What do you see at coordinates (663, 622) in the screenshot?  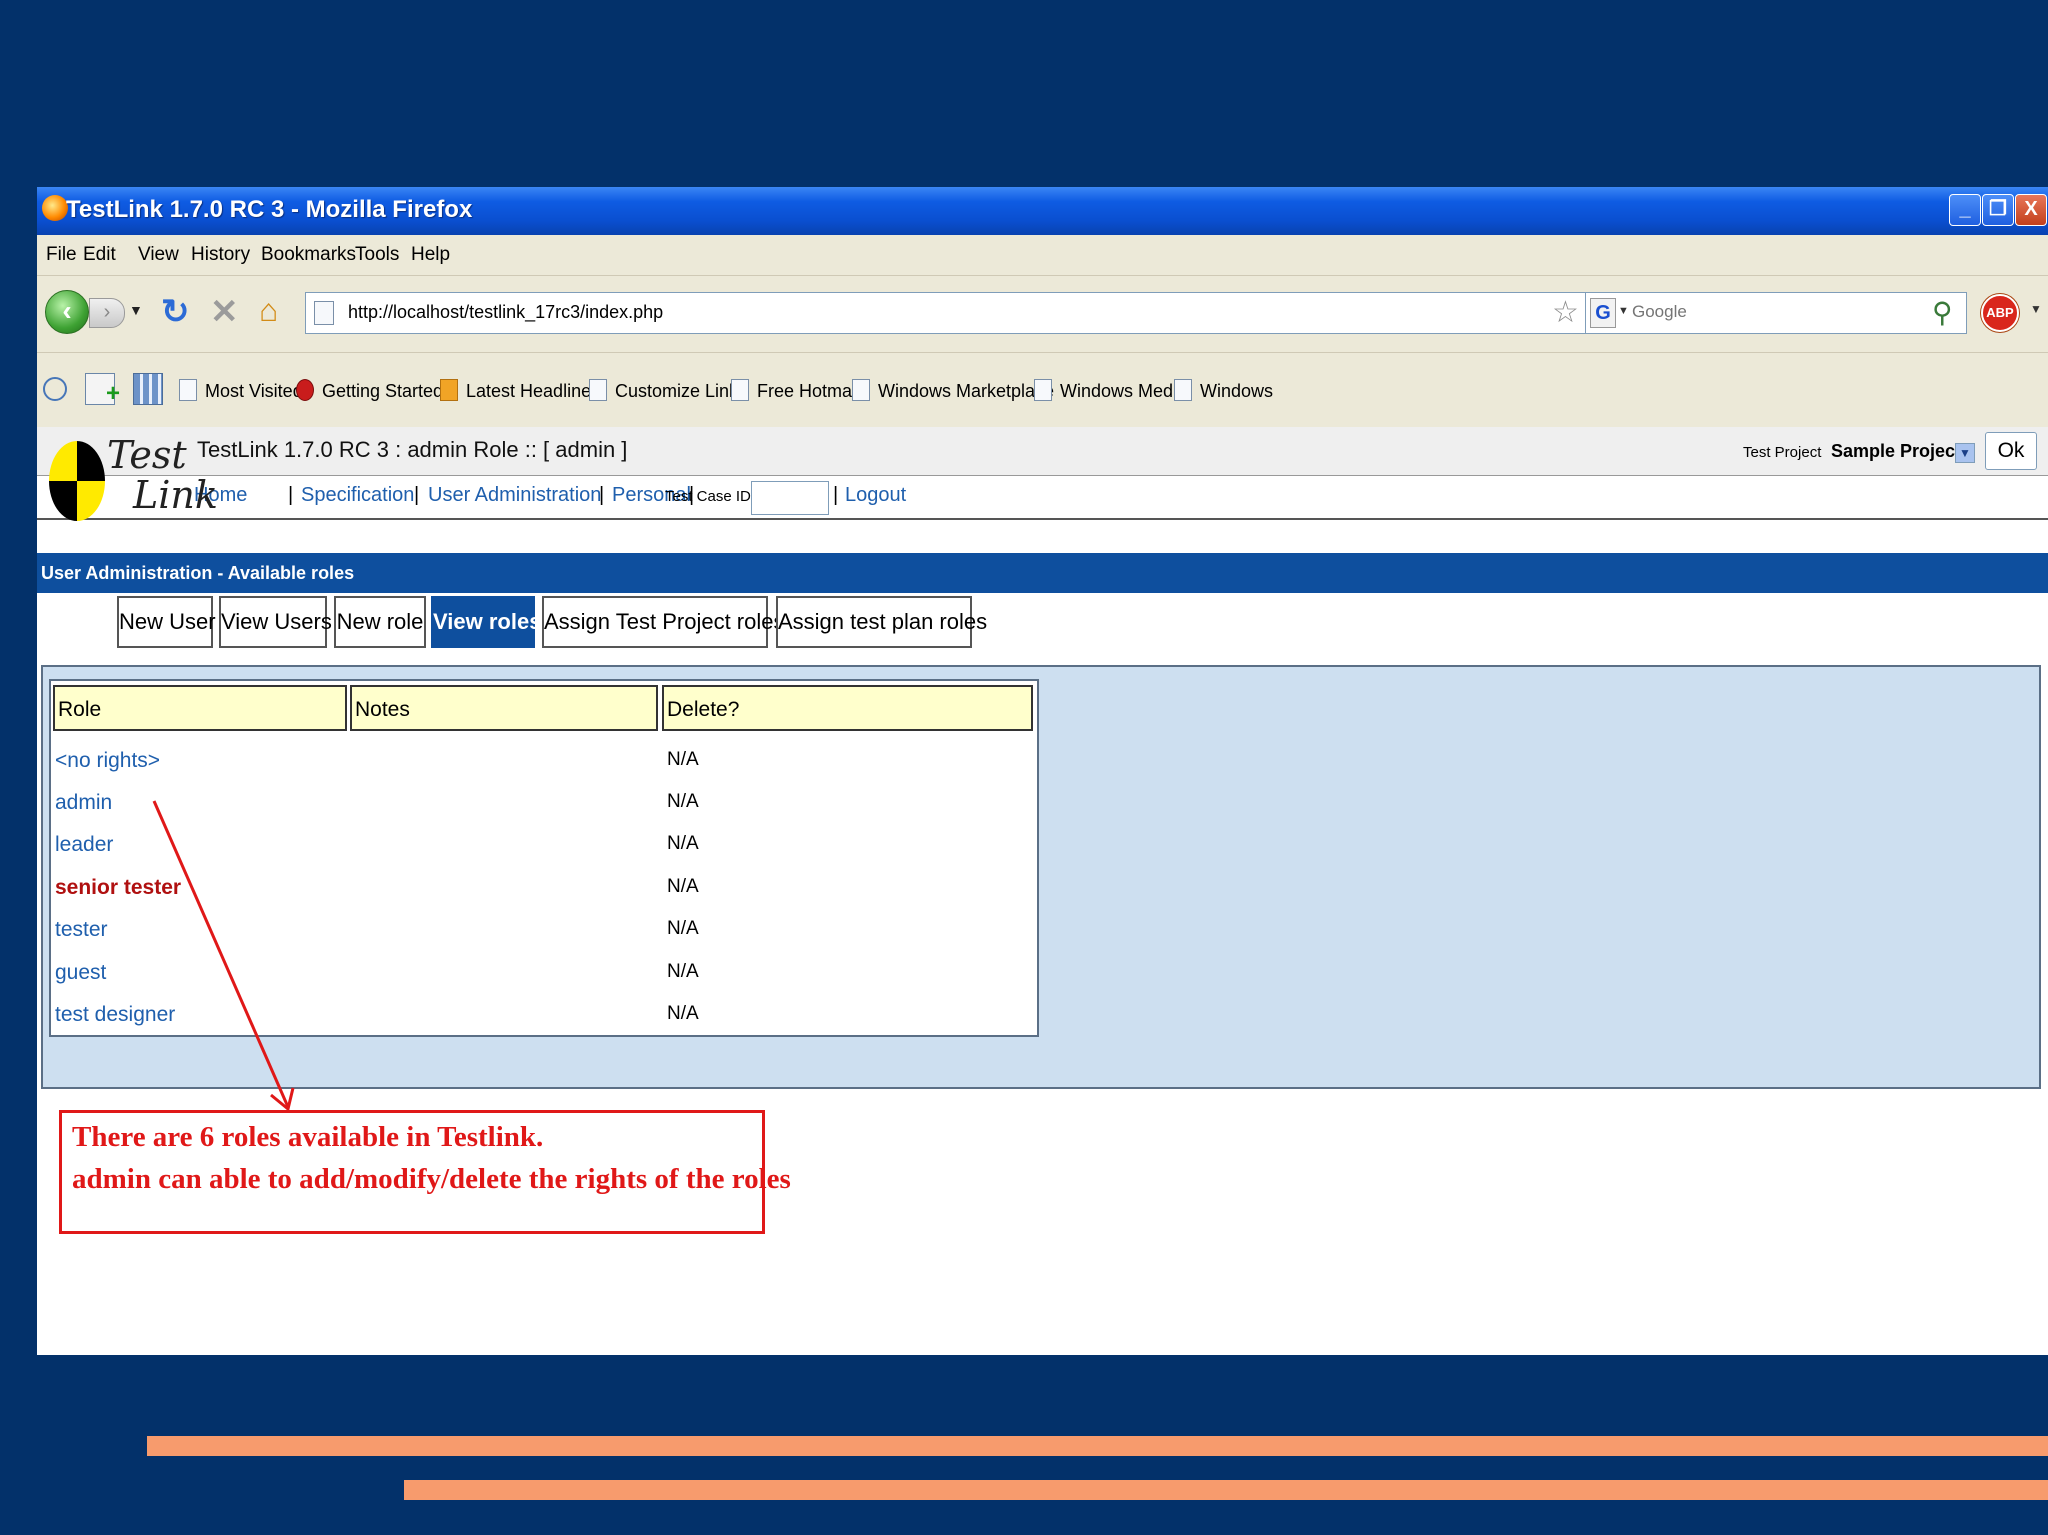 I see `tab-assign-test-project-roles: Assign Test Project roles` at bounding box center [663, 622].